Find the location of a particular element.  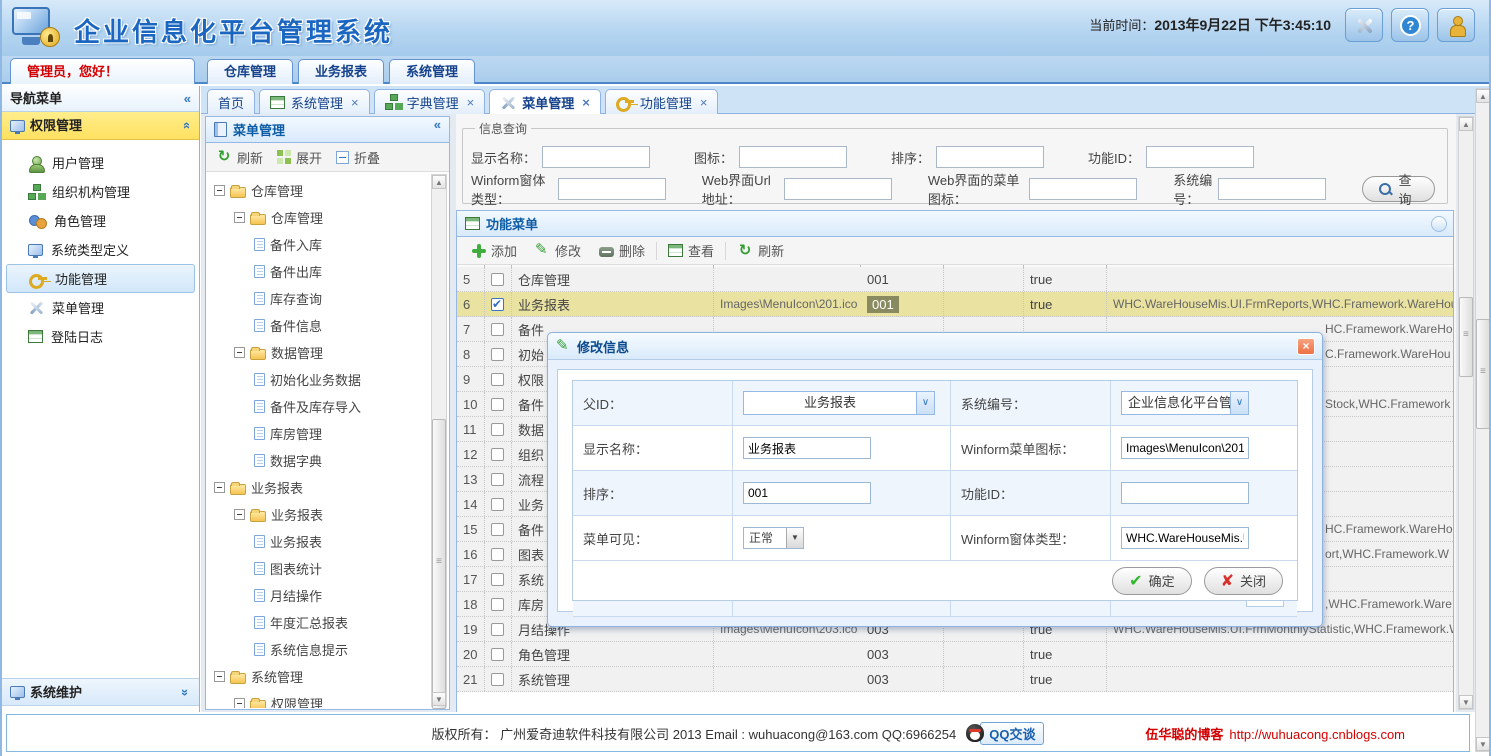

tab-item: 系统管理 × is located at coordinates (314, 101).